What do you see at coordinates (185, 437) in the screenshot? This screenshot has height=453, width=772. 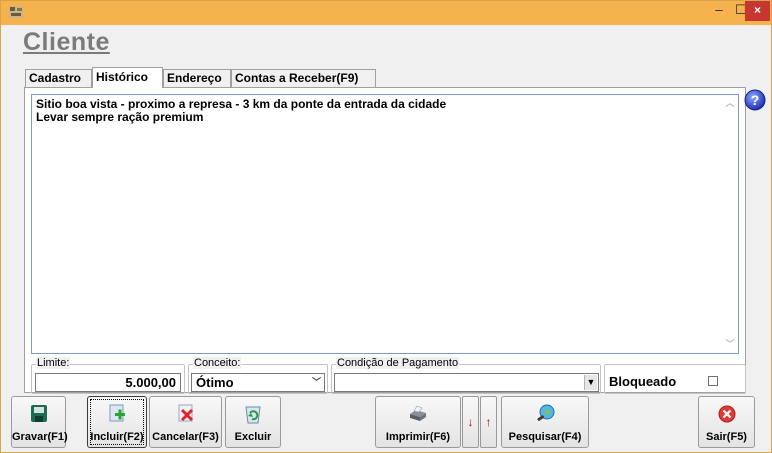 I see `cancelar-label: Cancelar(F3)` at bounding box center [185, 437].